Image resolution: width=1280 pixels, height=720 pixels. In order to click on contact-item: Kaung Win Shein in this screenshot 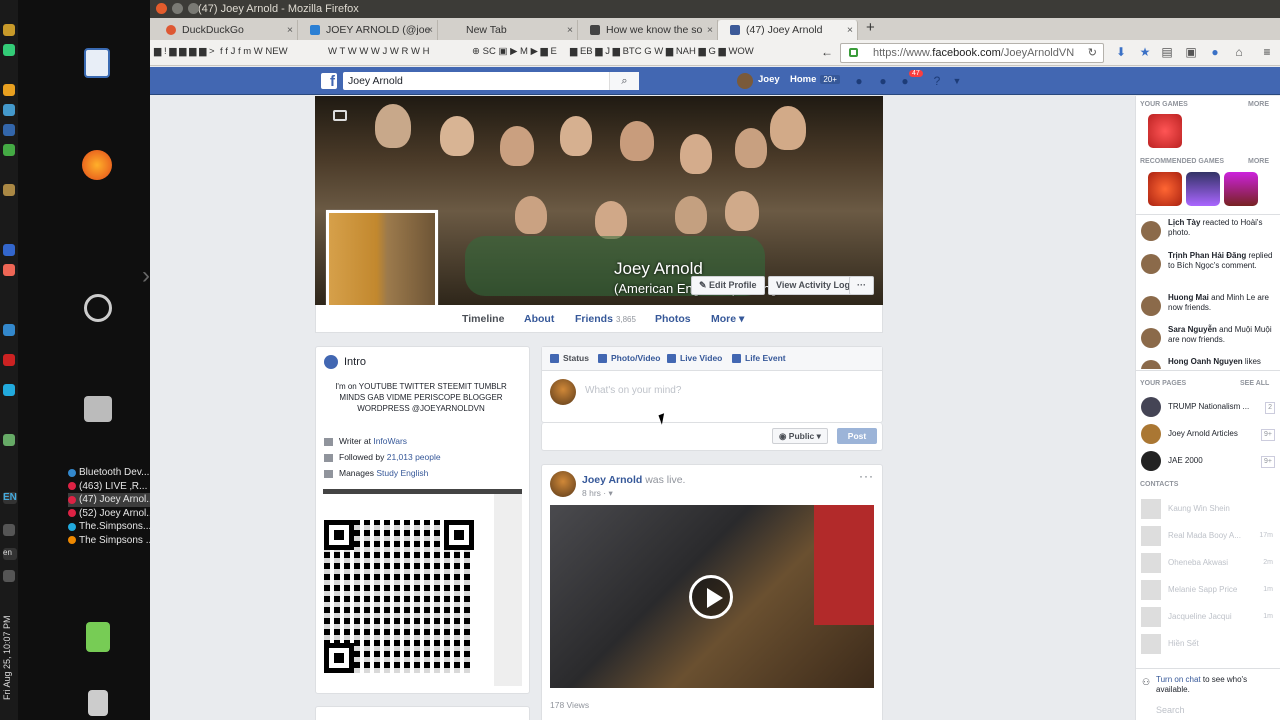, I will do `click(1208, 509)`.